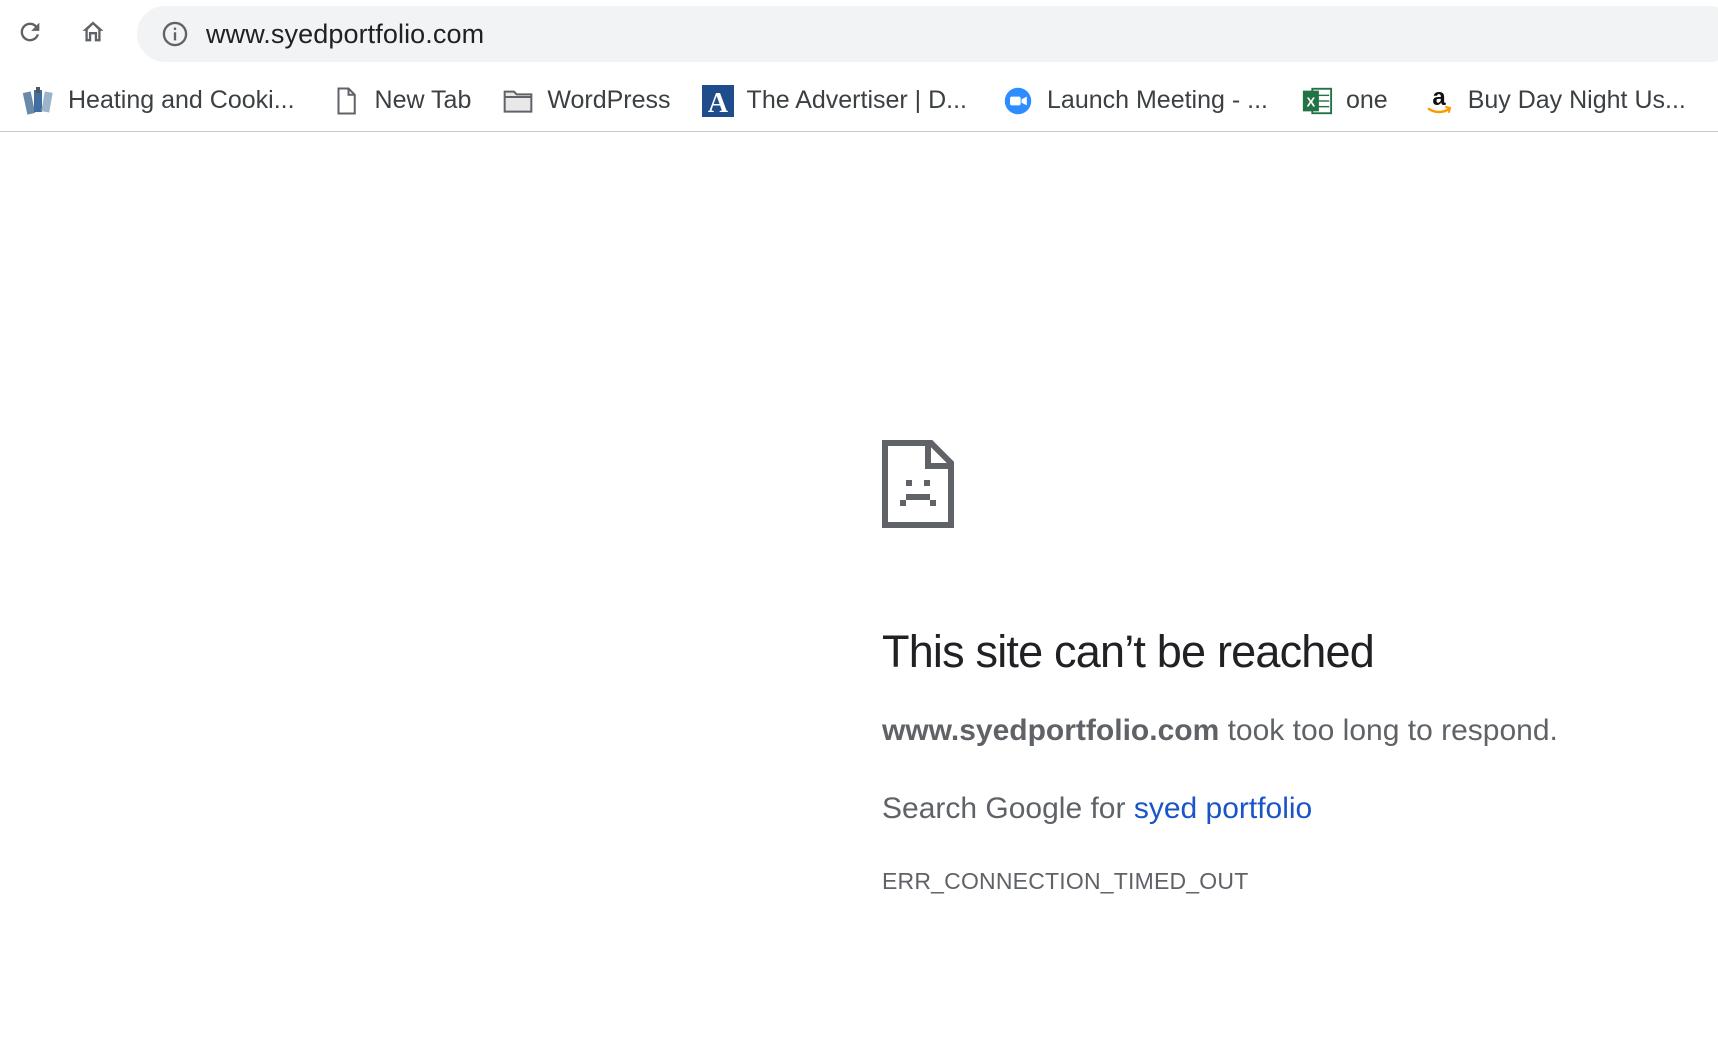 The width and height of the screenshot is (1718, 1060). Describe the element at coordinates (1310, 101) in the screenshot. I see `svg-text: X` at that location.